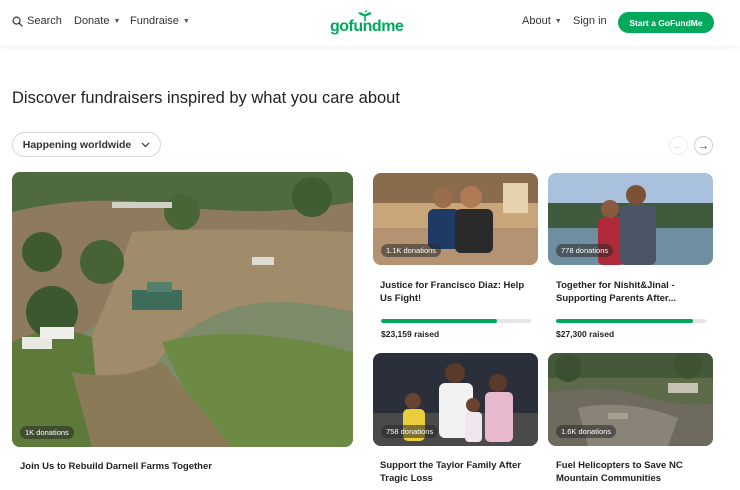 Image resolution: width=740 pixels, height=490 pixels. What do you see at coordinates (44, 21) in the screenshot?
I see `search-label: Search` at bounding box center [44, 21].